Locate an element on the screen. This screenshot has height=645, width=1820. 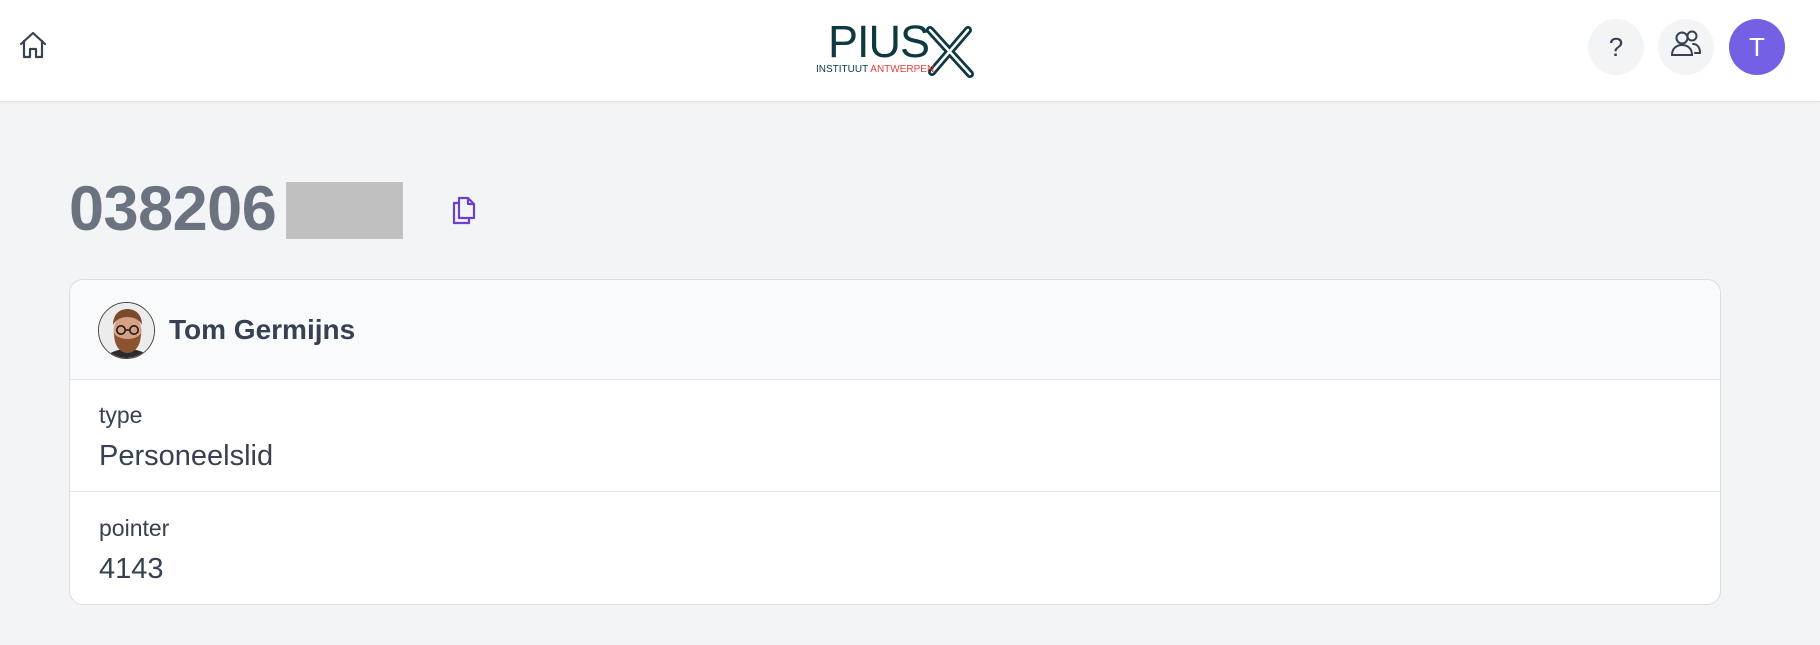
copy-button is located at coordinates (464, 212).